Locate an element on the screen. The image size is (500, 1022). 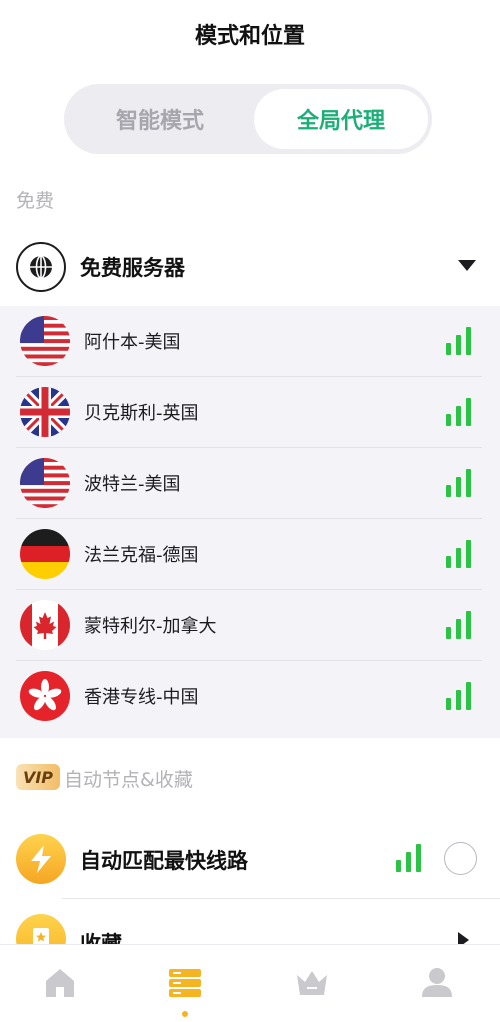
free-servers-title: 免费服务器 is located at coordinates (132, 268).